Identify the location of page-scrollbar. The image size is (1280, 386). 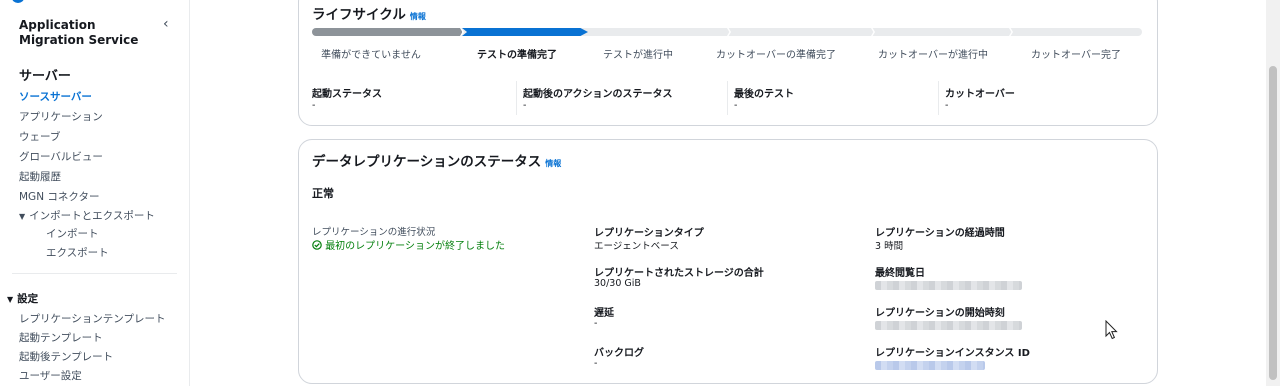
(1273, 193).